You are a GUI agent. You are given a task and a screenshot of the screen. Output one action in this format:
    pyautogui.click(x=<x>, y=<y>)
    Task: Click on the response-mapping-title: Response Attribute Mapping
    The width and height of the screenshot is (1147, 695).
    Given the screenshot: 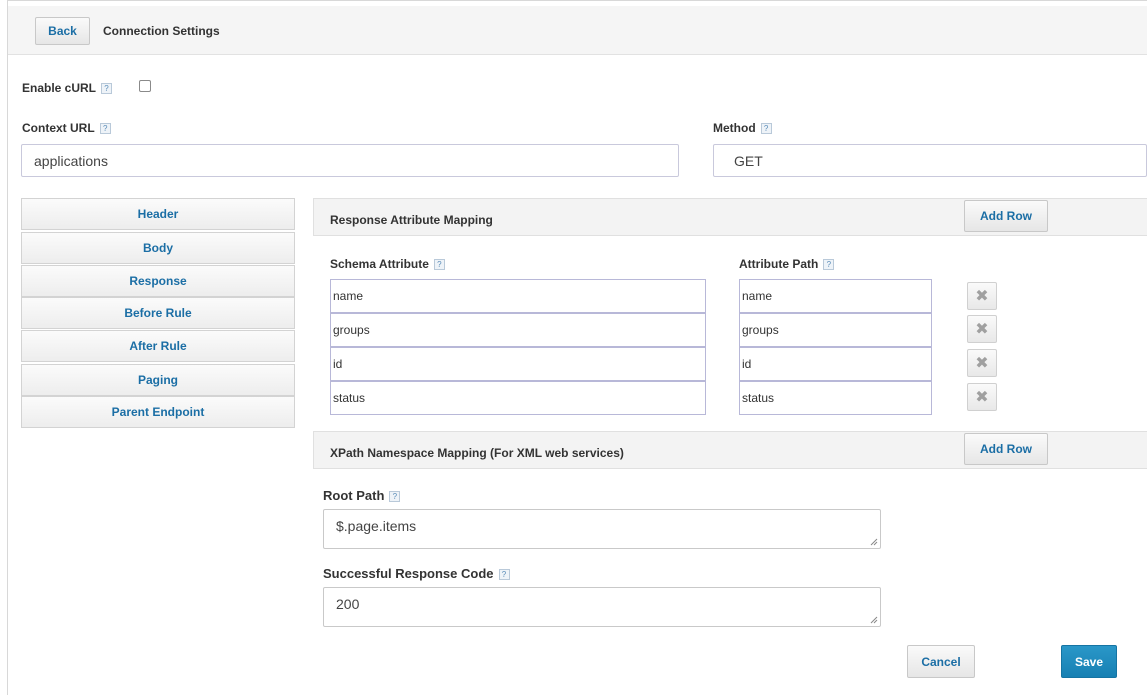 What is the action you would take?
    pyautogui.click(x=411, y=220)
    